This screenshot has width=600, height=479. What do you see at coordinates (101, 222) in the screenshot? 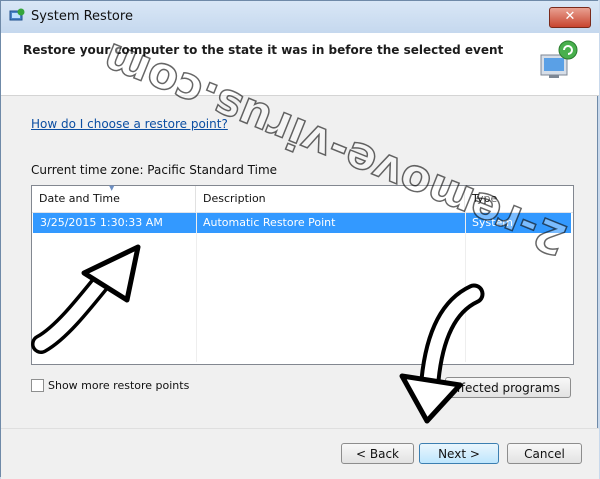
I see `cell-date: 3/25/2015 1:30:33 AM` at bounding box center [101, 222].